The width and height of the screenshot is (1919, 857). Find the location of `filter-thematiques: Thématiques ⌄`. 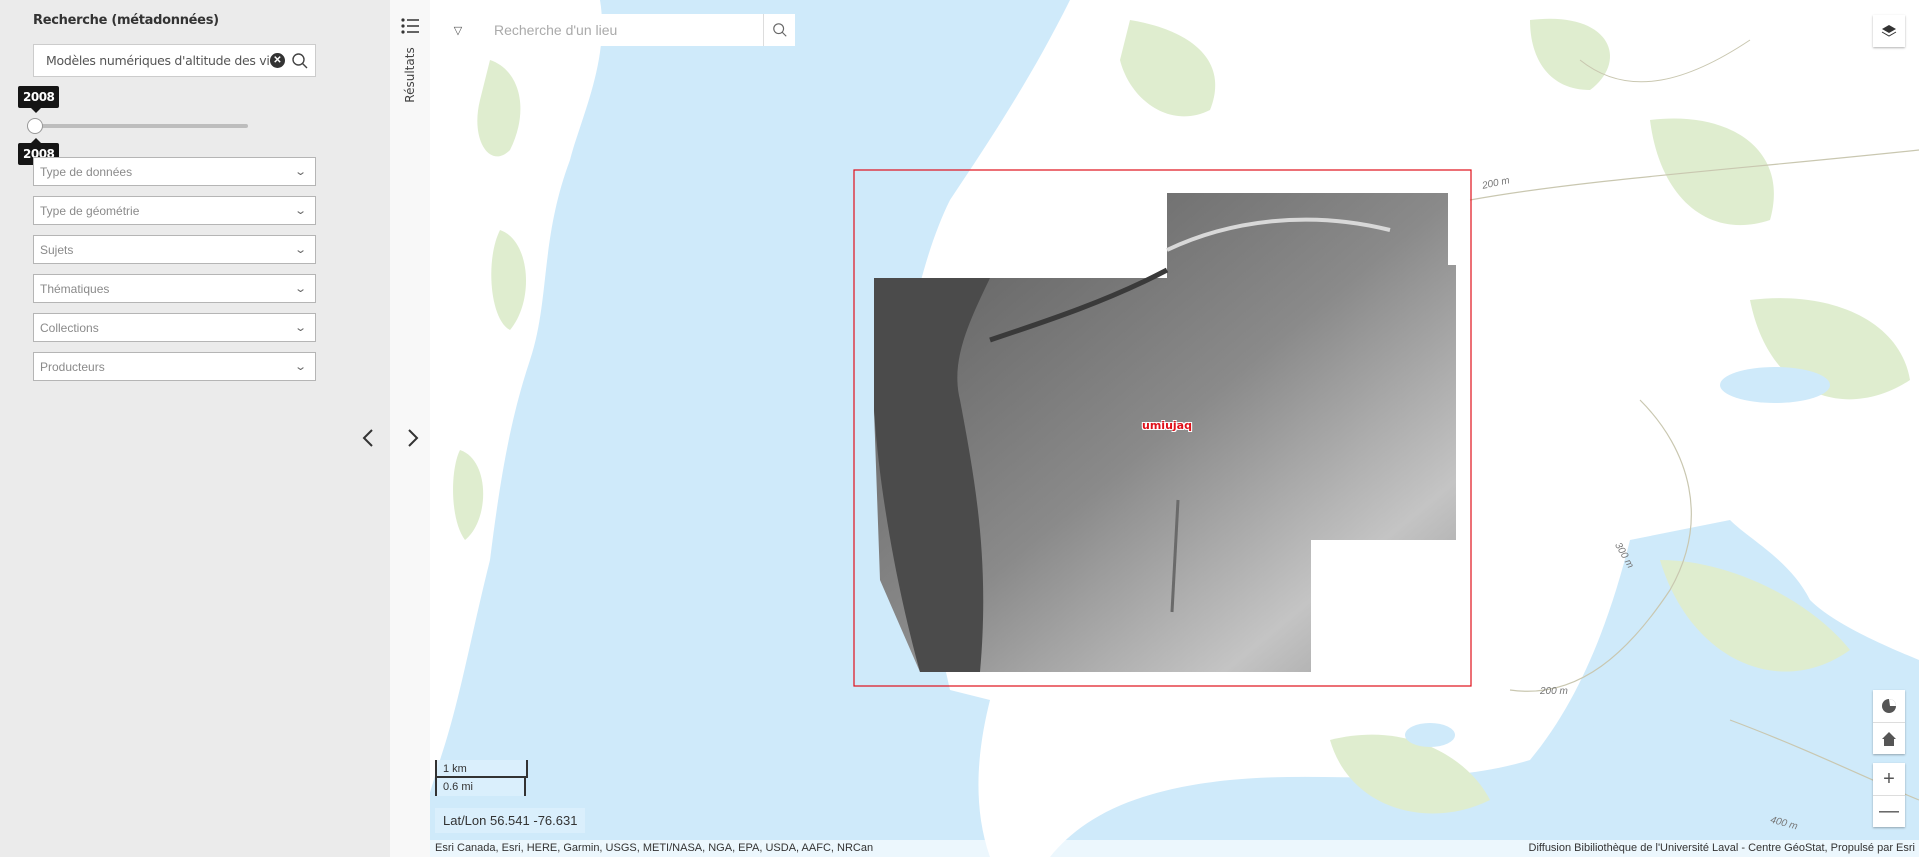

filter-thematiques: Thématiques ⌄ is located at coordinates (174, 288).